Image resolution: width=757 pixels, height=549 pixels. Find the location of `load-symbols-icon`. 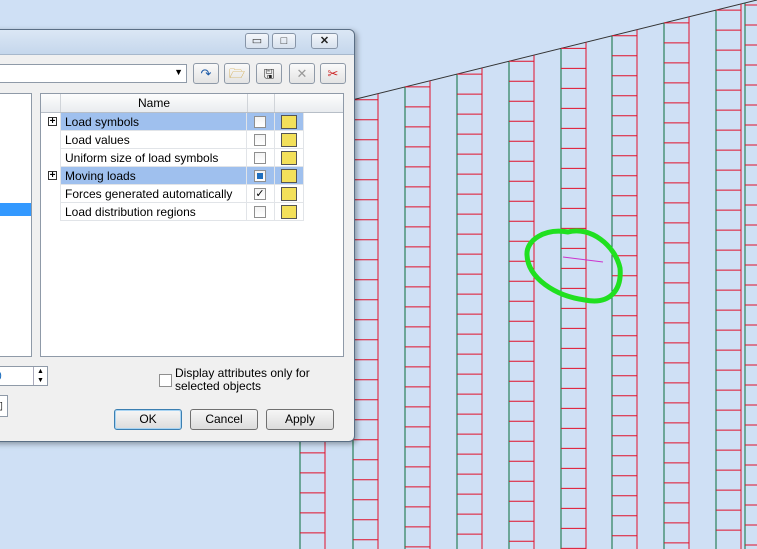

load-symbols-icon is located at coordinates (289, 122).